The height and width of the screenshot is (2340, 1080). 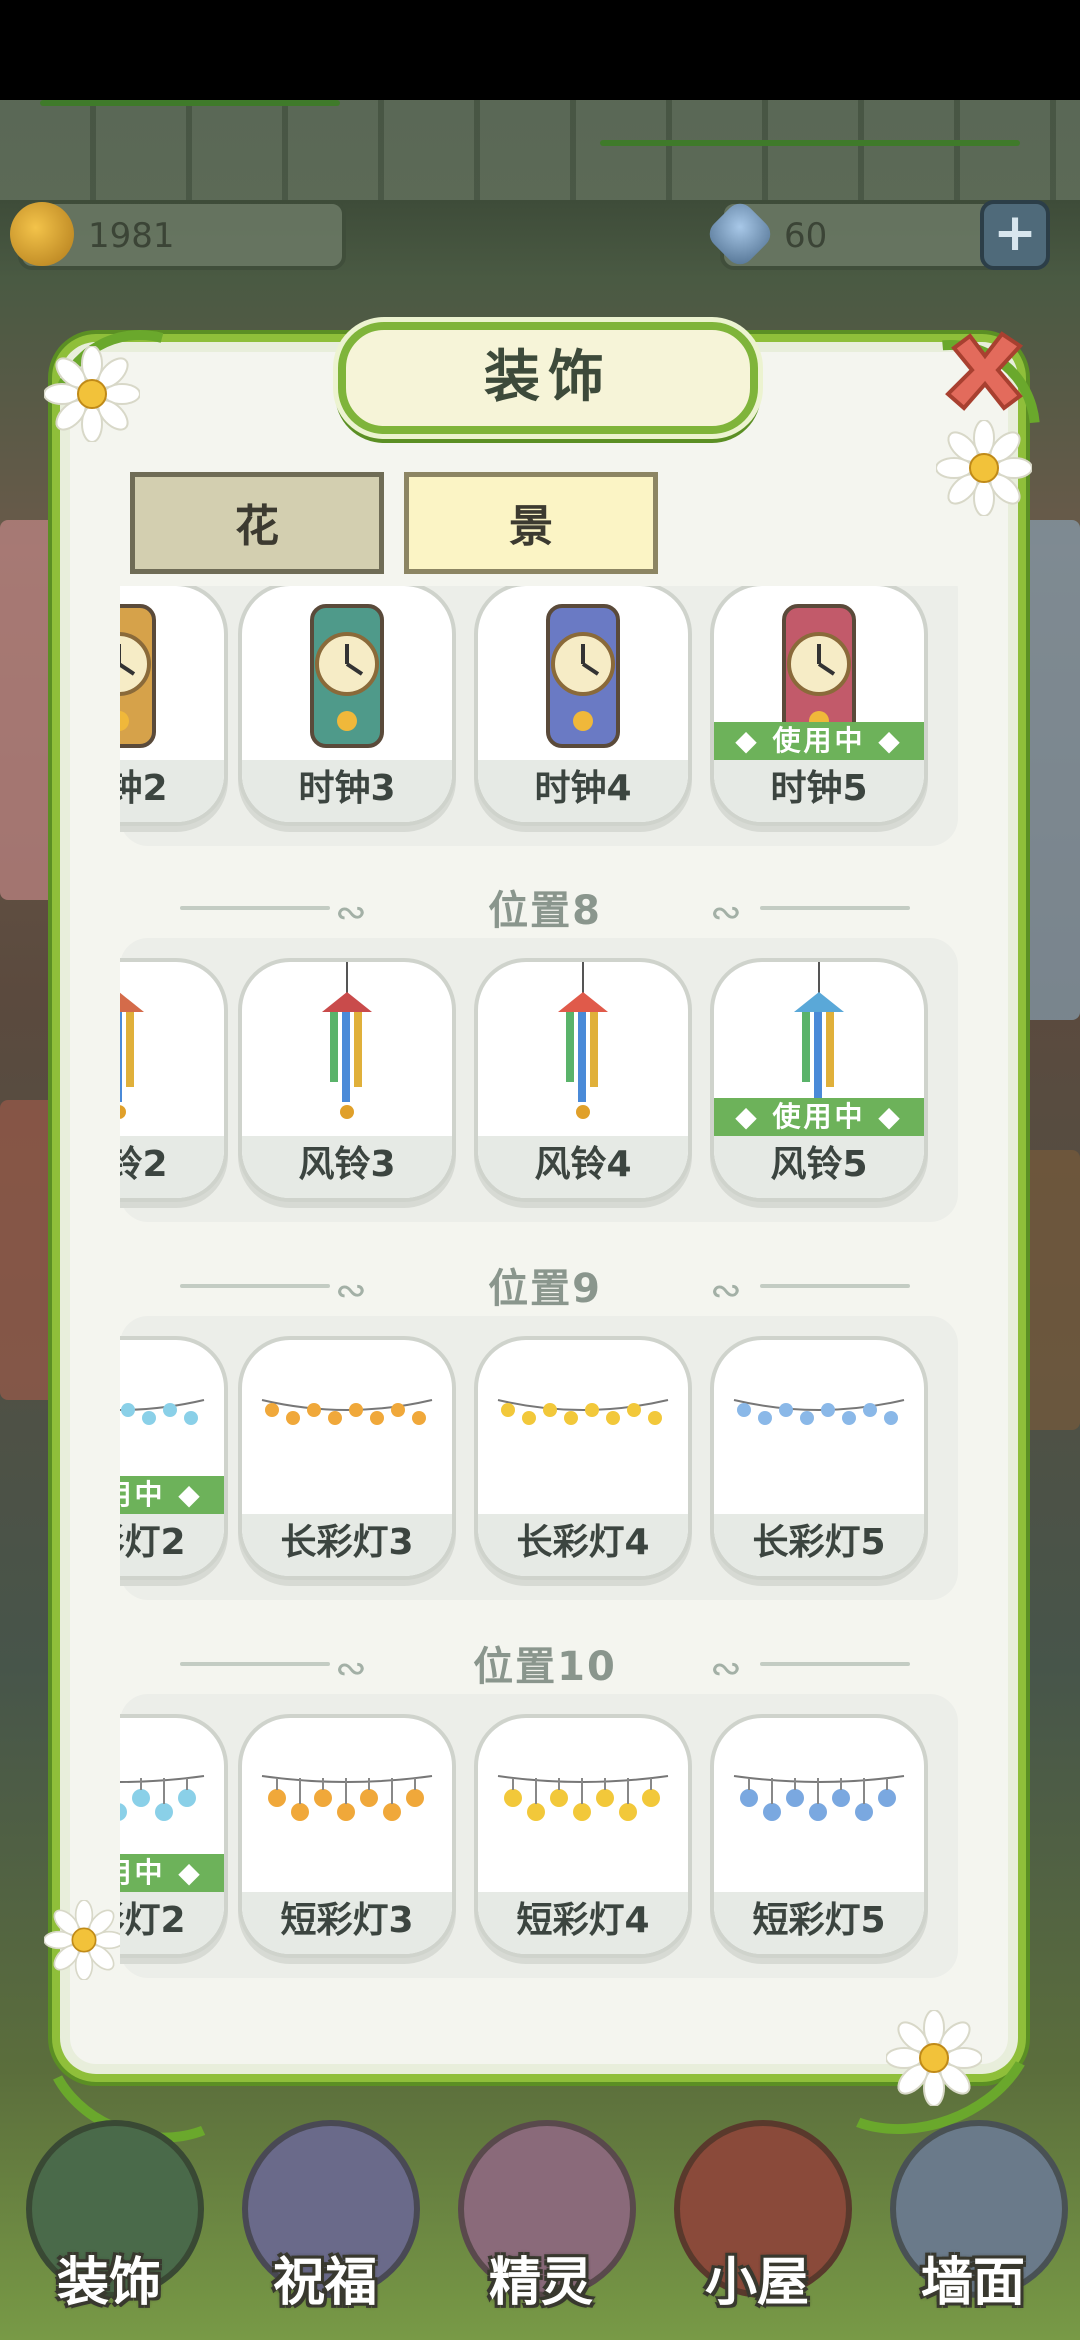 I want to click on decoration-card: 风铃4, so click(x=583, y=1080).